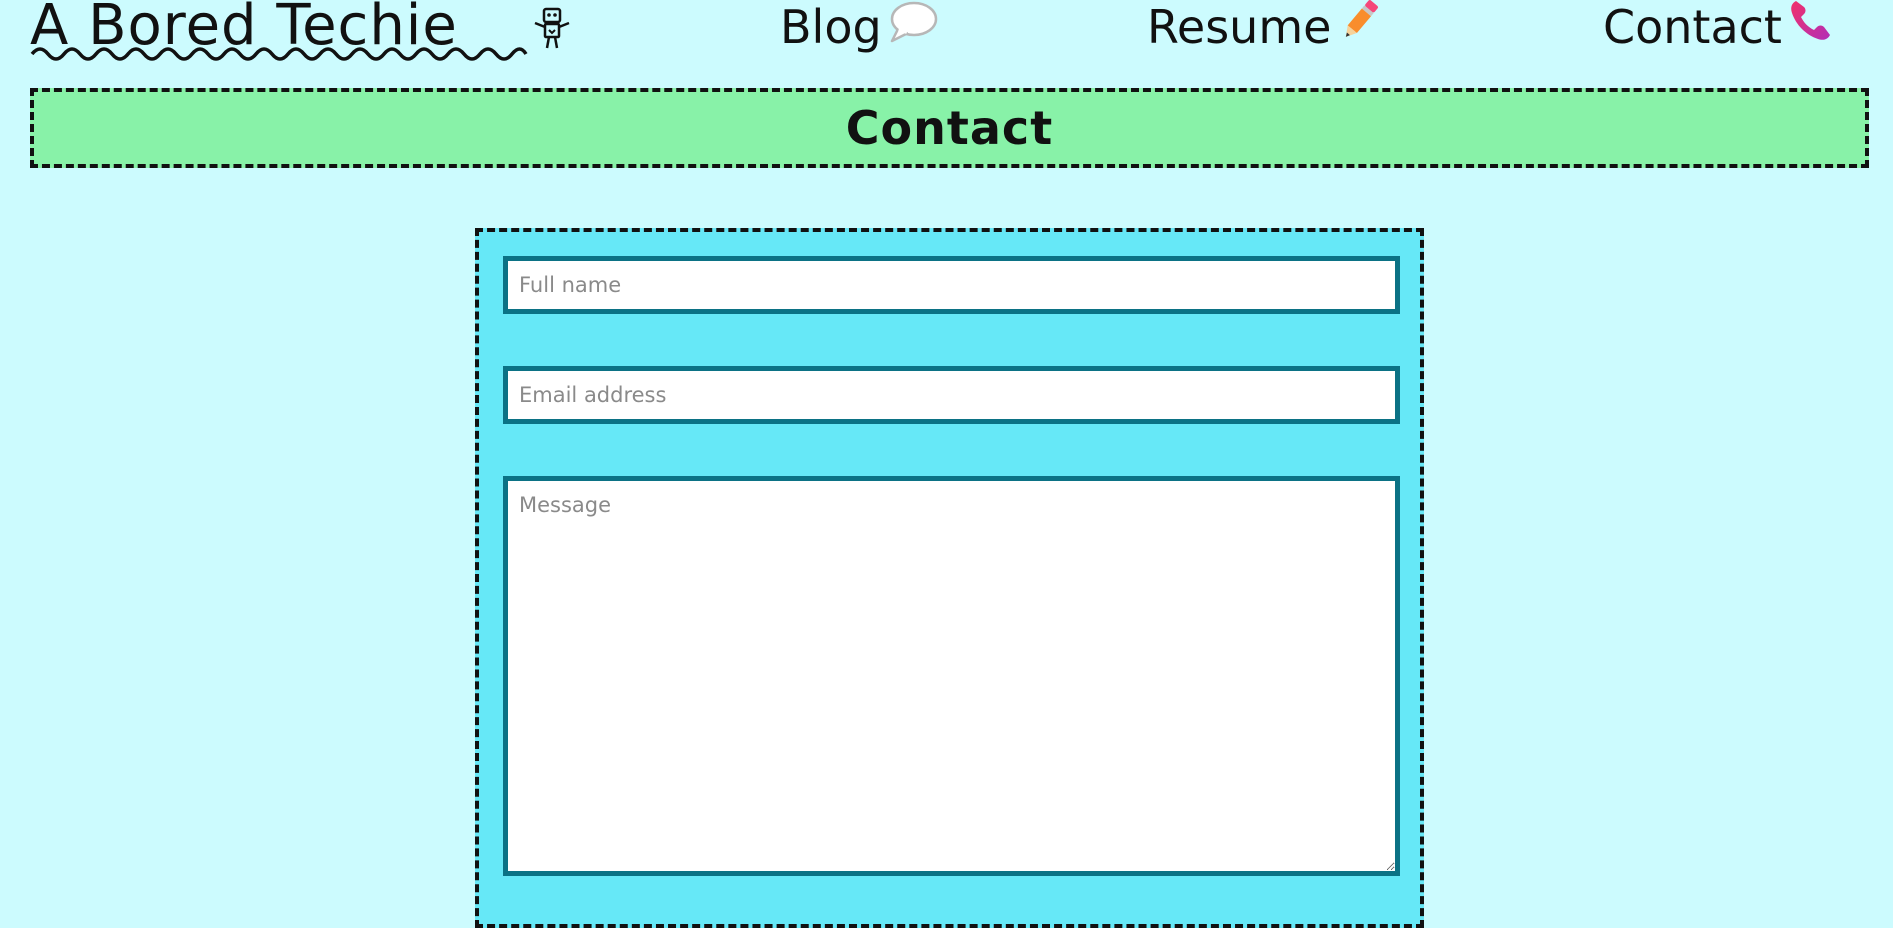 This screenshot has height=928, width=1893. What do you see at coordinates (1239, 27) in the screenshot?
I see `nav-resume-label: Resume` at bounding box center [1239, 27].